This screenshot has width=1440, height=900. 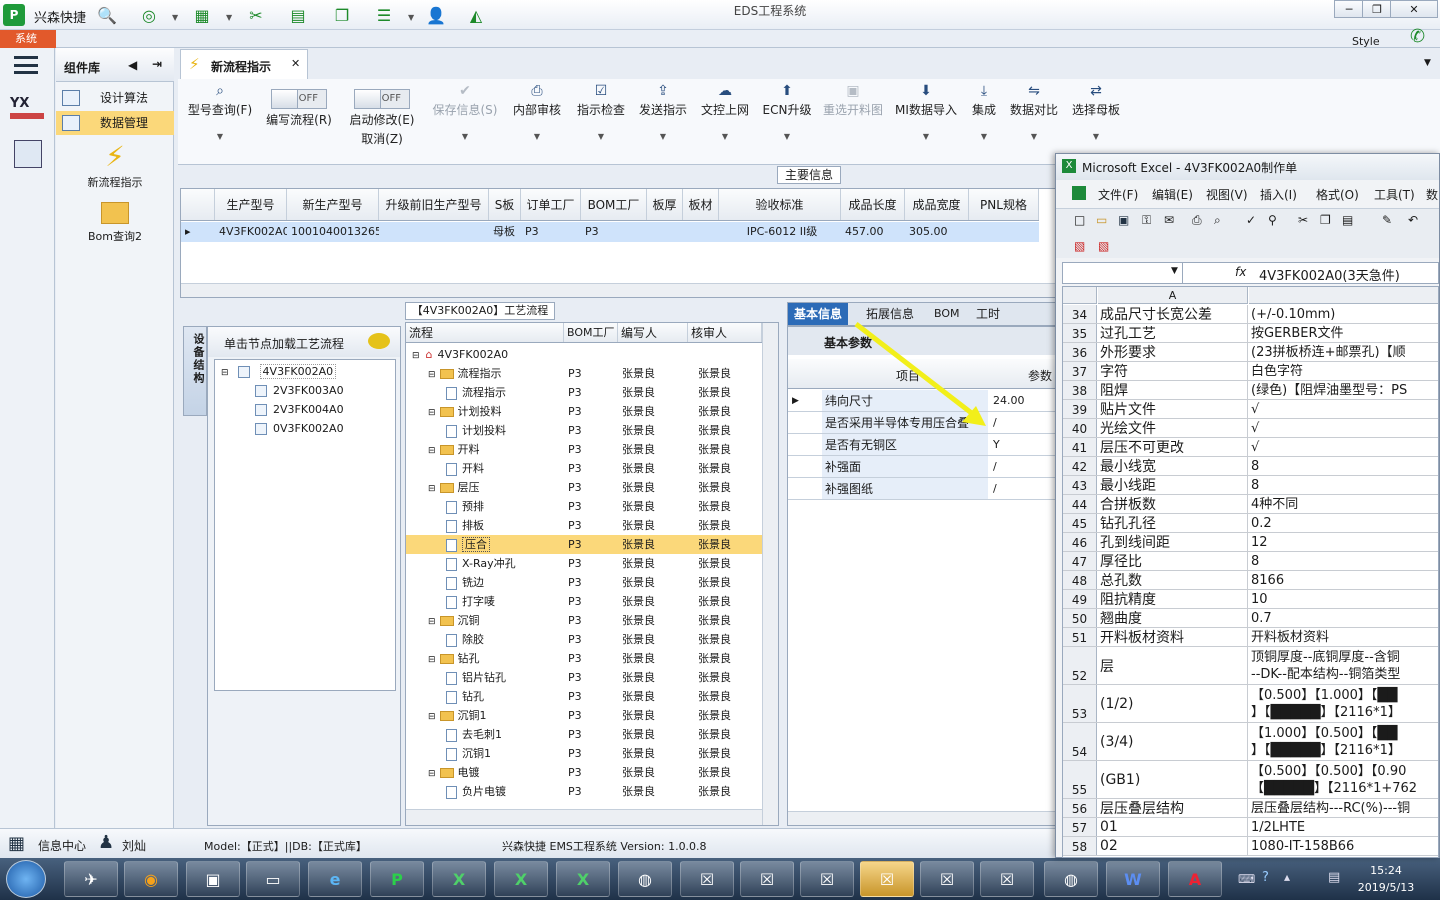 What do you see at coordinates (663, 112) in the screenshot?
I see `send-instruction-button: ⇪ 发送指示 ▼` at bounding box center [663, 112].